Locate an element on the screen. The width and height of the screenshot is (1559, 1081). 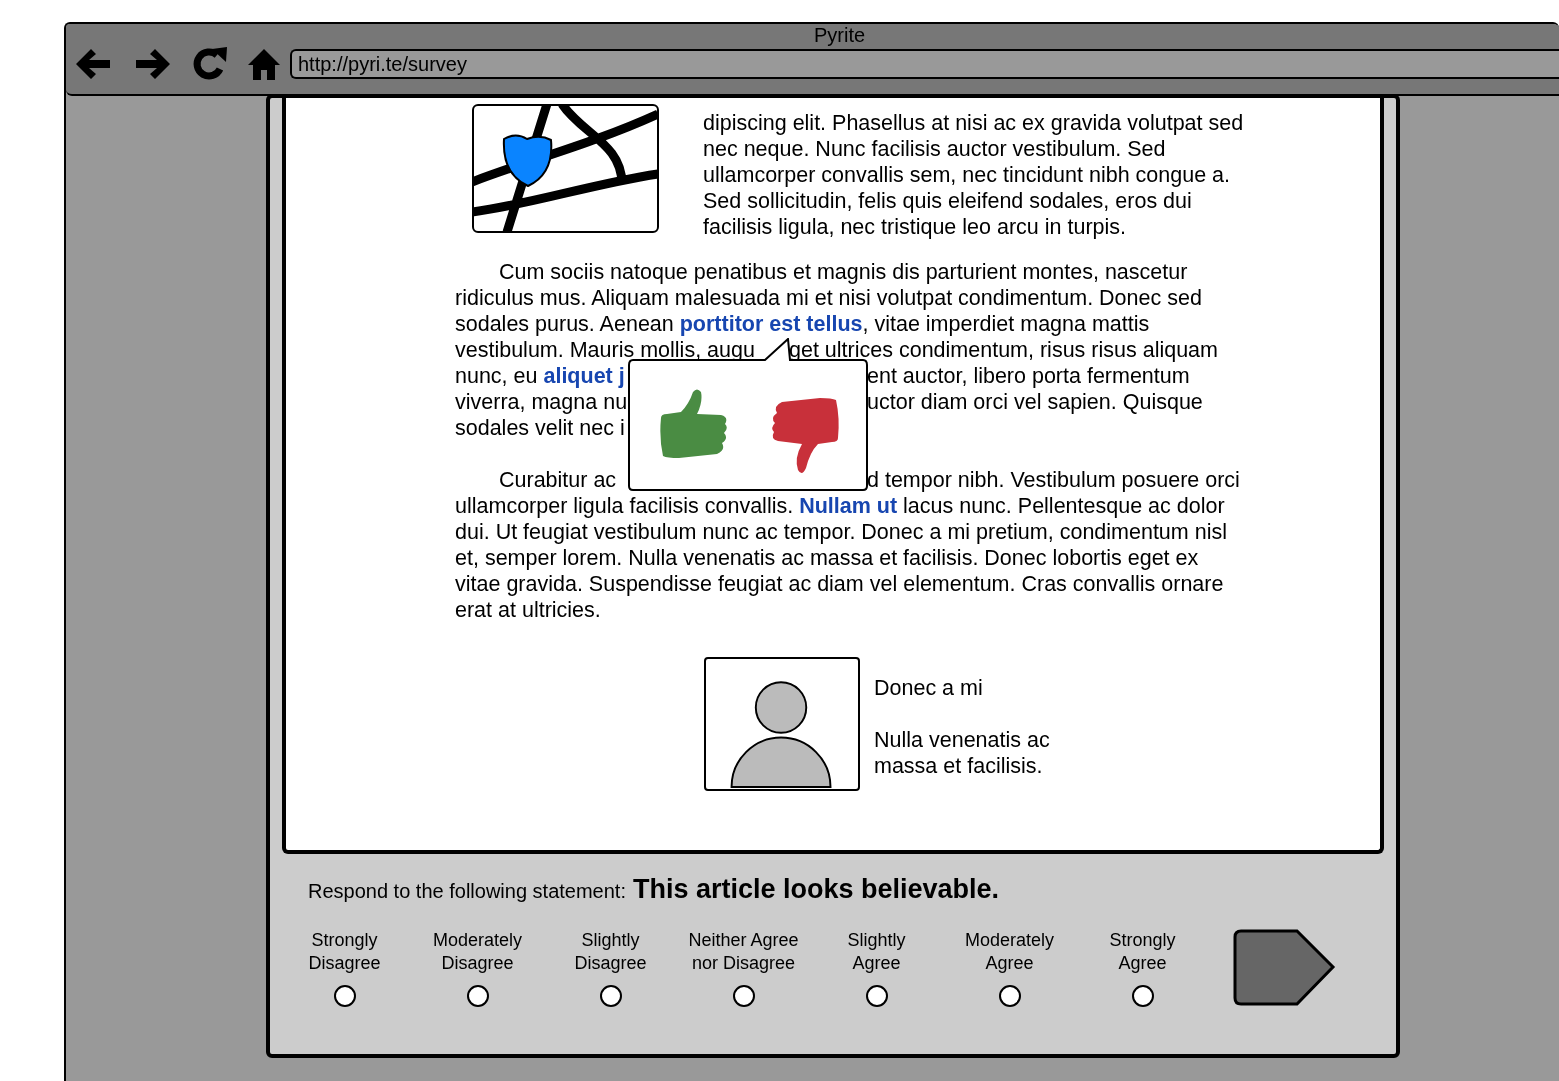
option-label: Neither Agree nor Disagree is located at coordinates (743, 952).